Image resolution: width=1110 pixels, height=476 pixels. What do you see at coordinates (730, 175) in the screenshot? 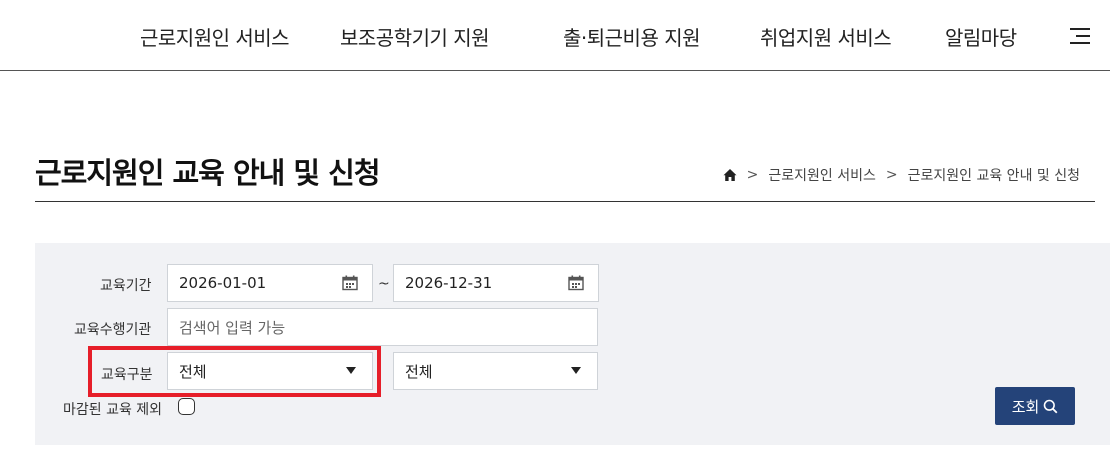
I see `home-icon` at bounding box center [730, 175].